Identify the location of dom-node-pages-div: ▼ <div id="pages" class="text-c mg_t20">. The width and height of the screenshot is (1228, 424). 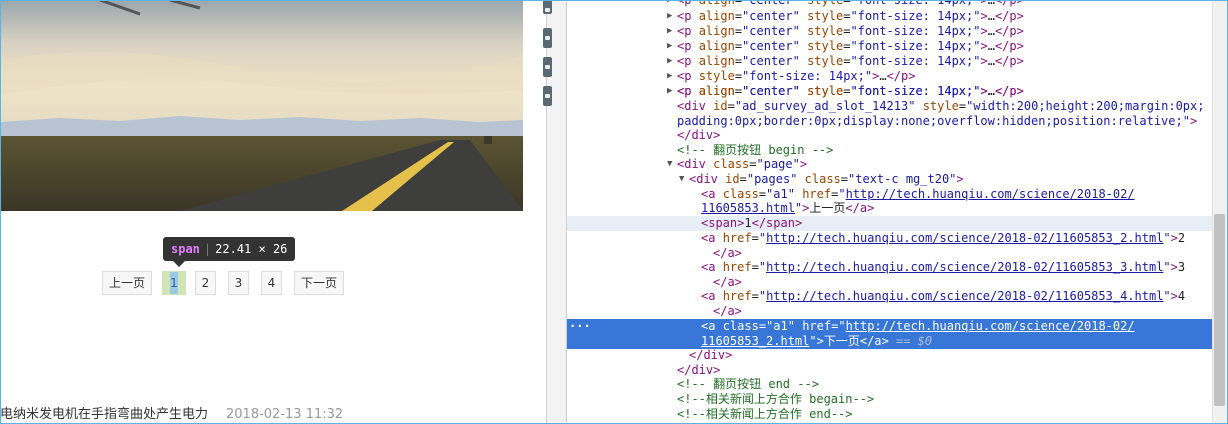
(889, 179).